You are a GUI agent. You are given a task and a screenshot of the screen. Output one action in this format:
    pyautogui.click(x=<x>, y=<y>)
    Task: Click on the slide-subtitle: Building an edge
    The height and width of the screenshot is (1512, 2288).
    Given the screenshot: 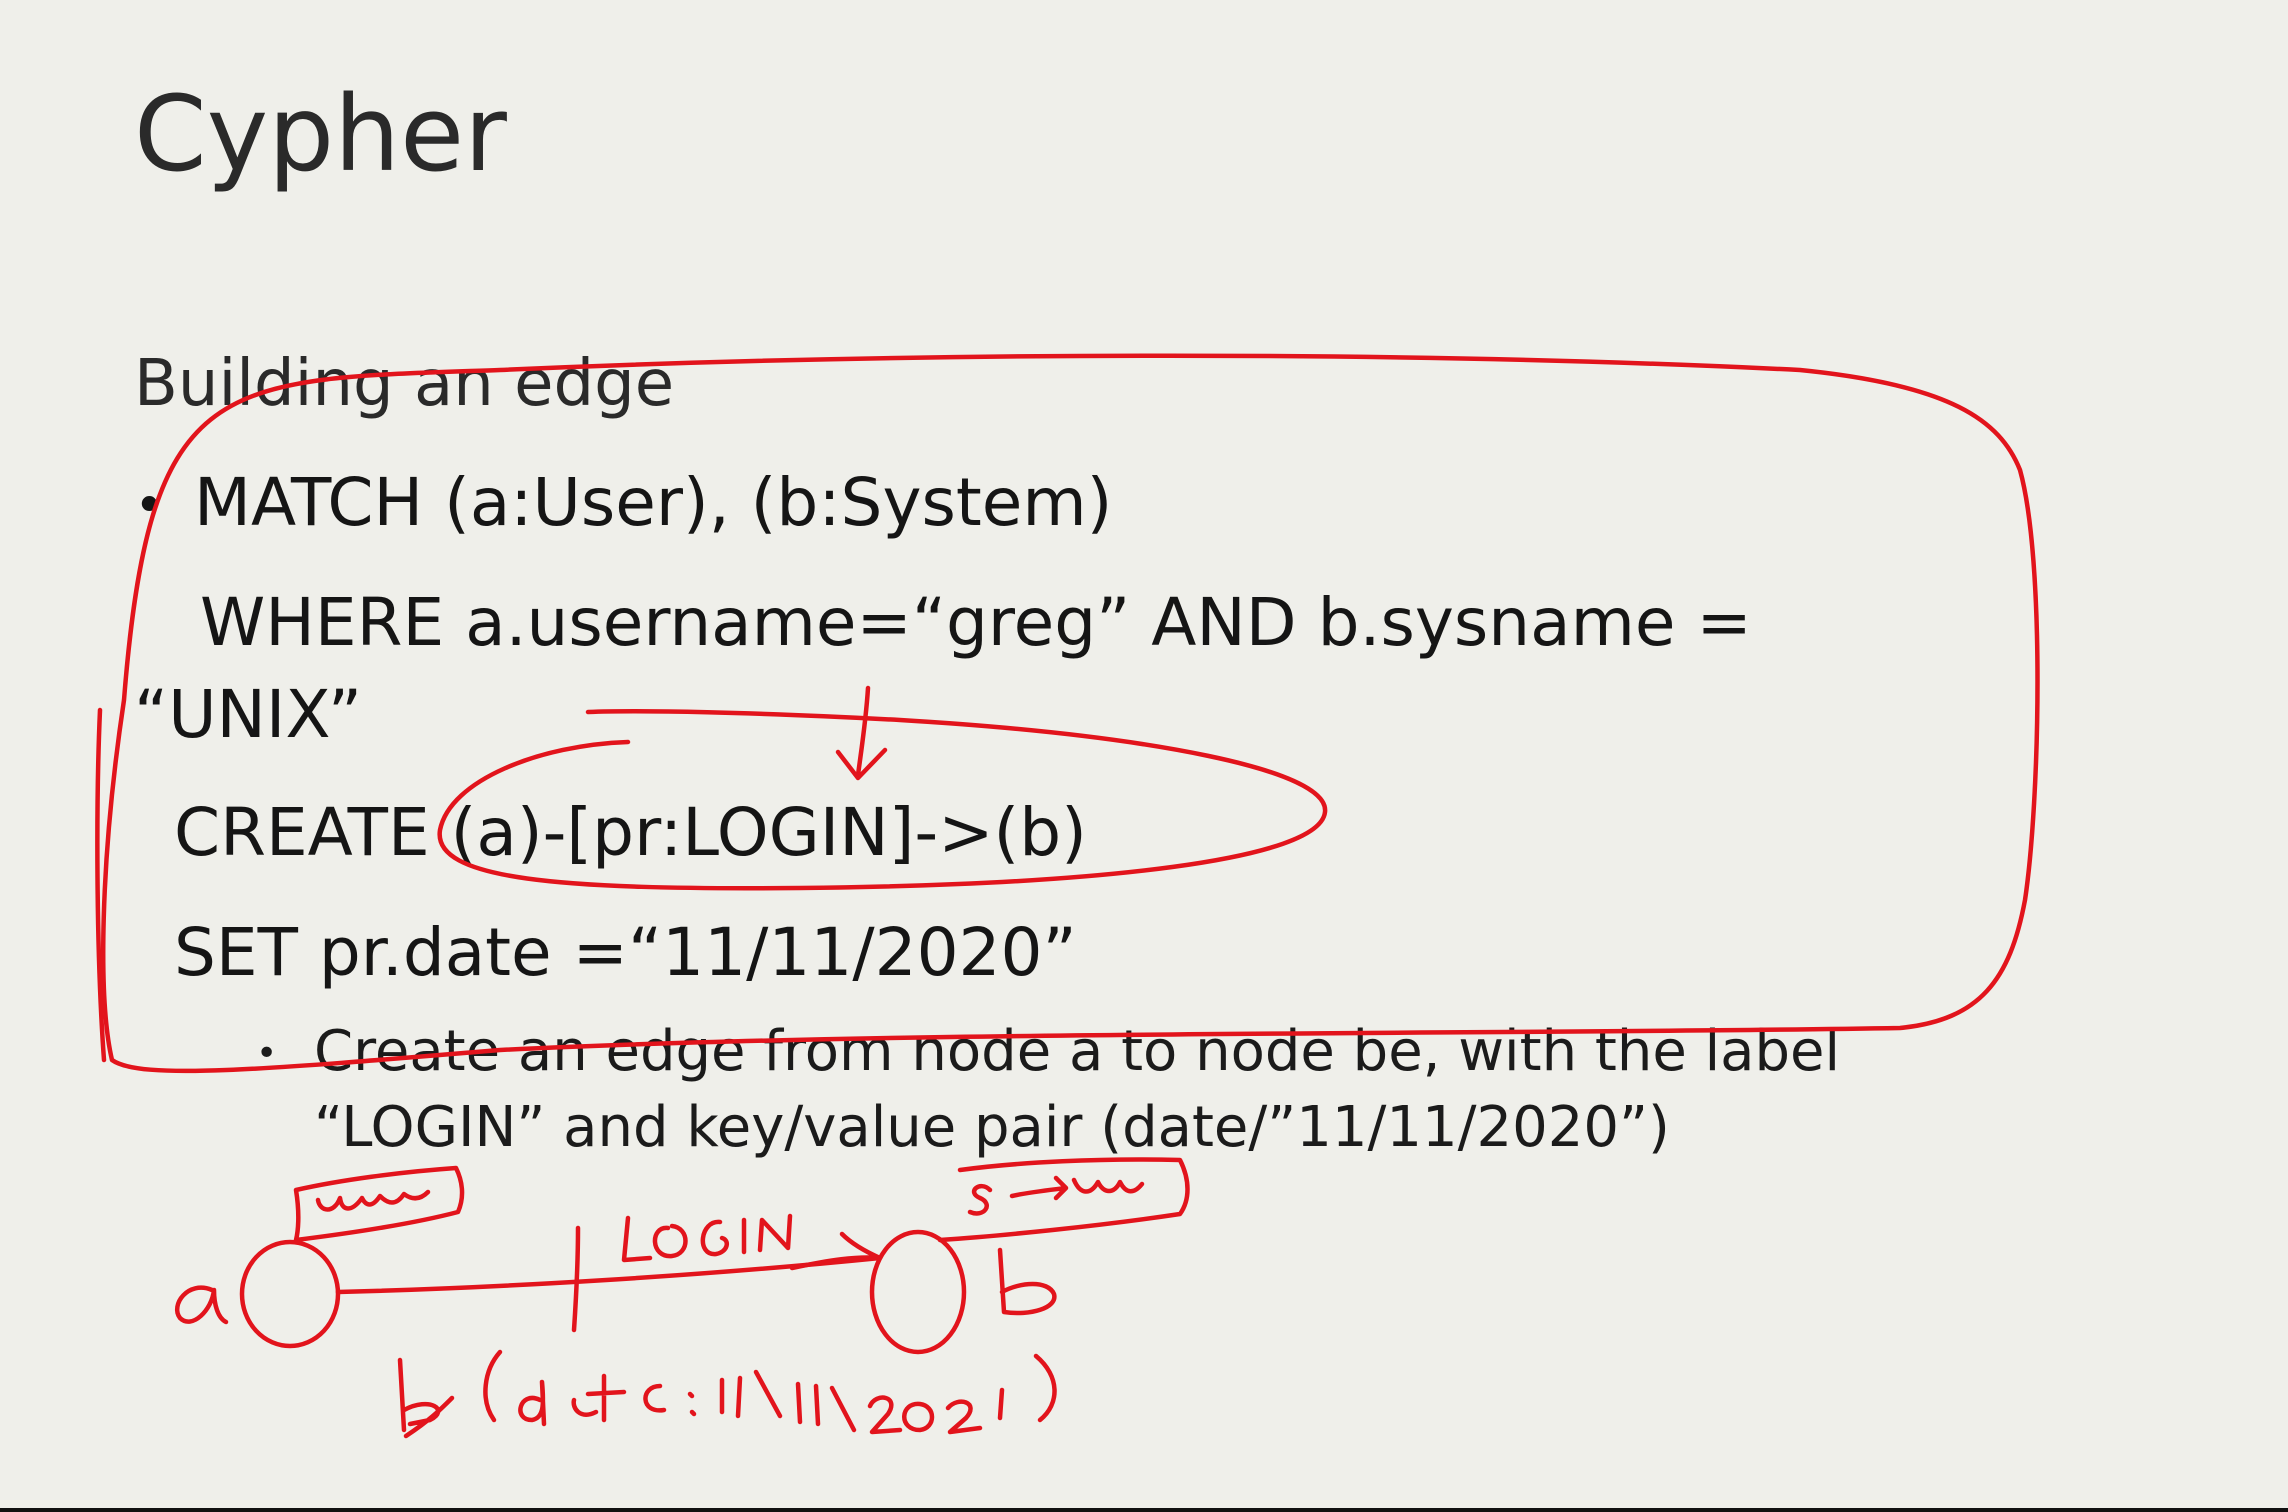 What is the action you would take?
    pyautogui.click(x=404, y=384)
    